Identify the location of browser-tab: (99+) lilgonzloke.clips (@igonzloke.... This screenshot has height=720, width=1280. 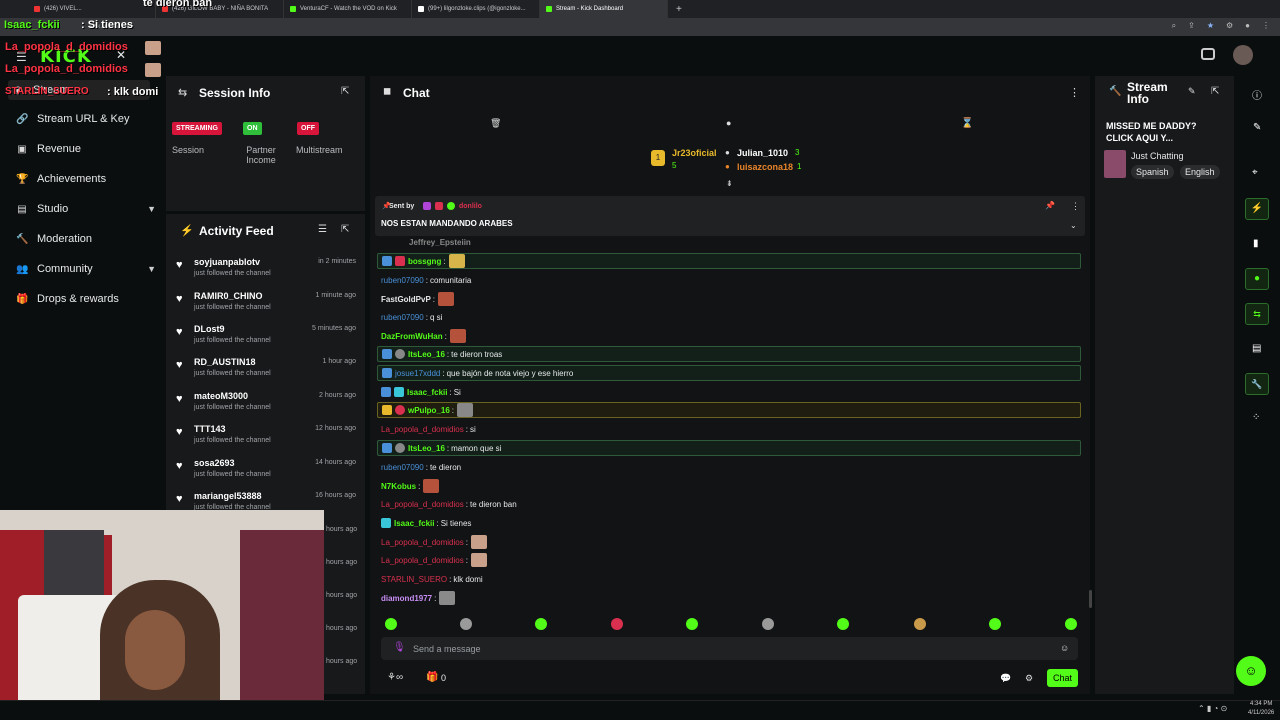
(476, 9).